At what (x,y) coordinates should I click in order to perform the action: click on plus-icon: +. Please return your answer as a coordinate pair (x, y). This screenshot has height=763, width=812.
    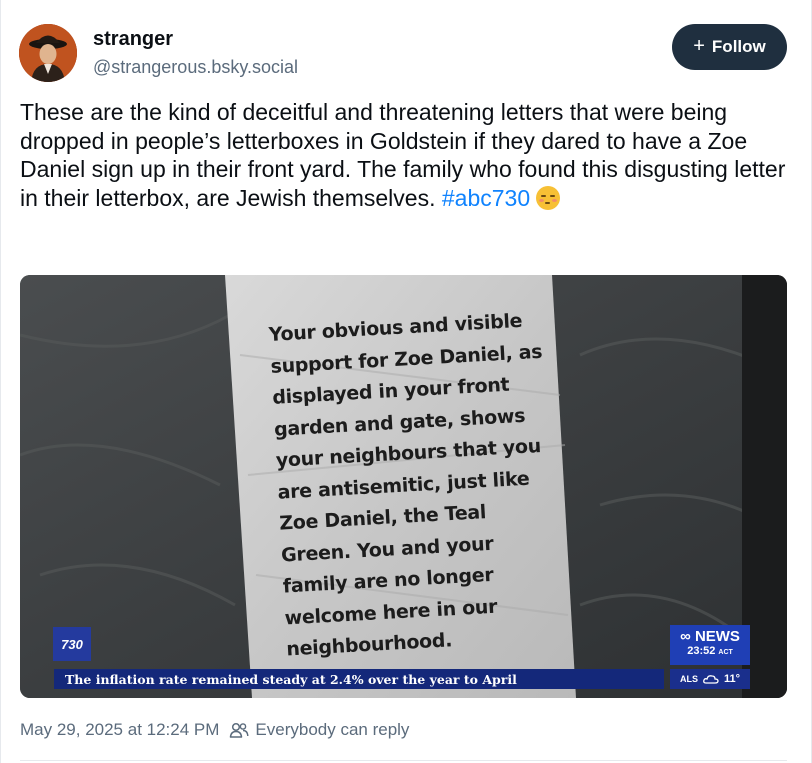
    Looking at the image, I should click on (699, 46).